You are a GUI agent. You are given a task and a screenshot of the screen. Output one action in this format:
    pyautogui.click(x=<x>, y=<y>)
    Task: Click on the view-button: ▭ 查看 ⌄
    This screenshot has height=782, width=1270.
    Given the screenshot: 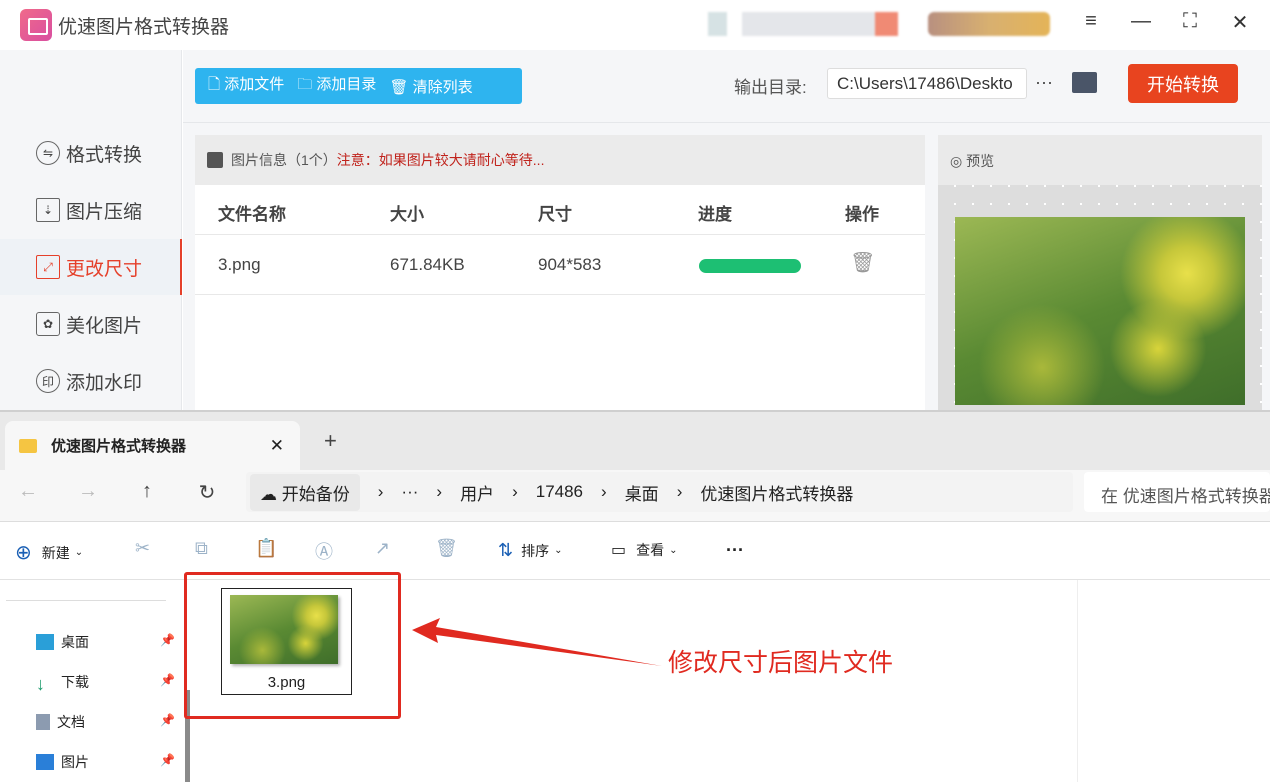 What is the action you would take?
    pyautogui.click(x=644, y=550)
    